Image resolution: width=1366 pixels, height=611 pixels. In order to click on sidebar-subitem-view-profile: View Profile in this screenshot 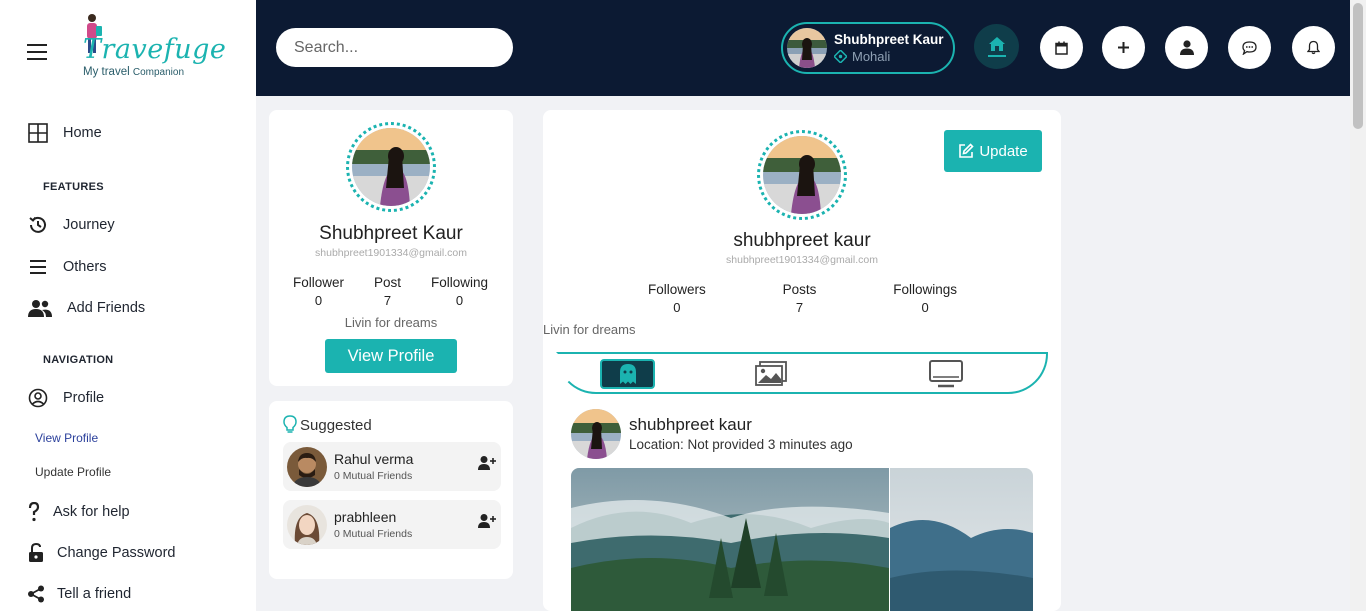, I will do `click(66, 438)`.